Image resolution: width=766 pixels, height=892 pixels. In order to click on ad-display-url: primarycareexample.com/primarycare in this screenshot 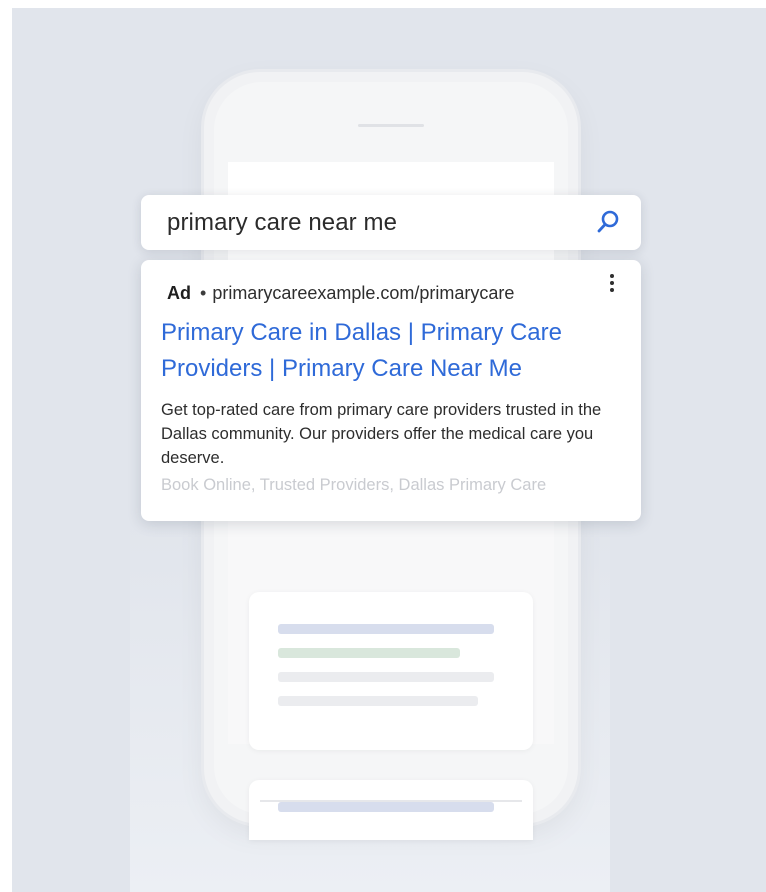, I will do `click(363, 293)`.